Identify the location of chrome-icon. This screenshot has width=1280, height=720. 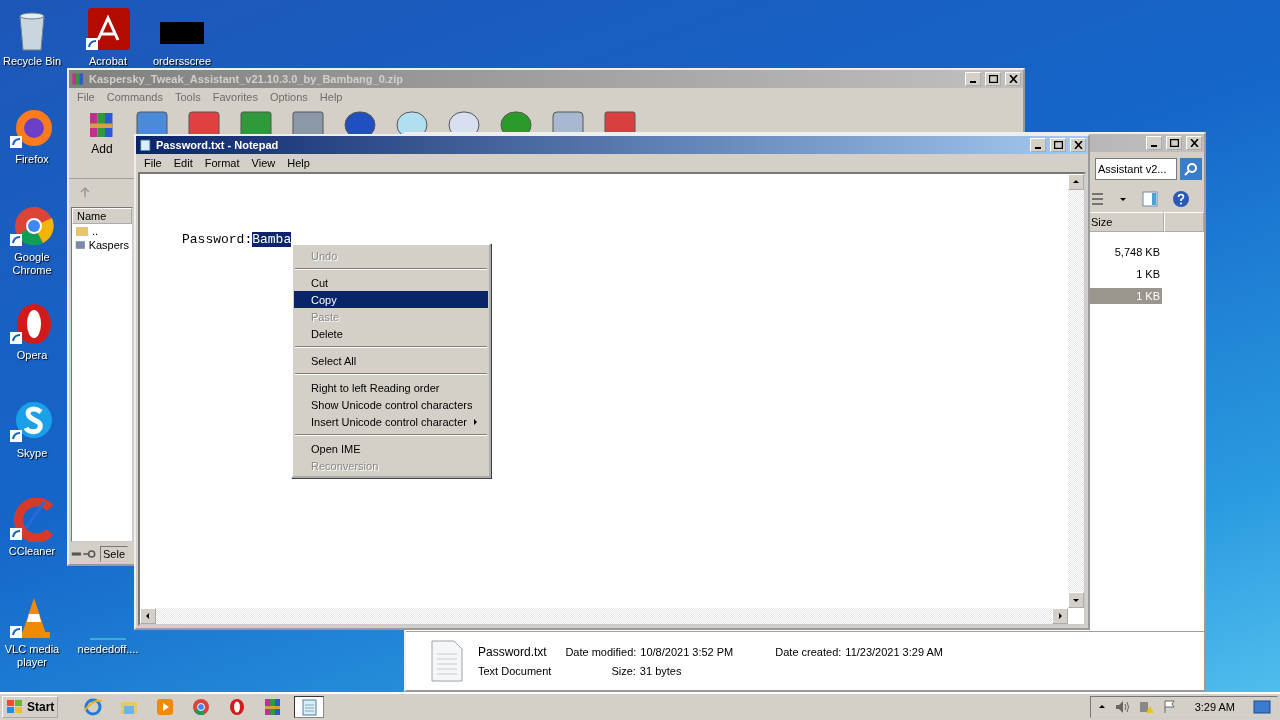
(201, 707).